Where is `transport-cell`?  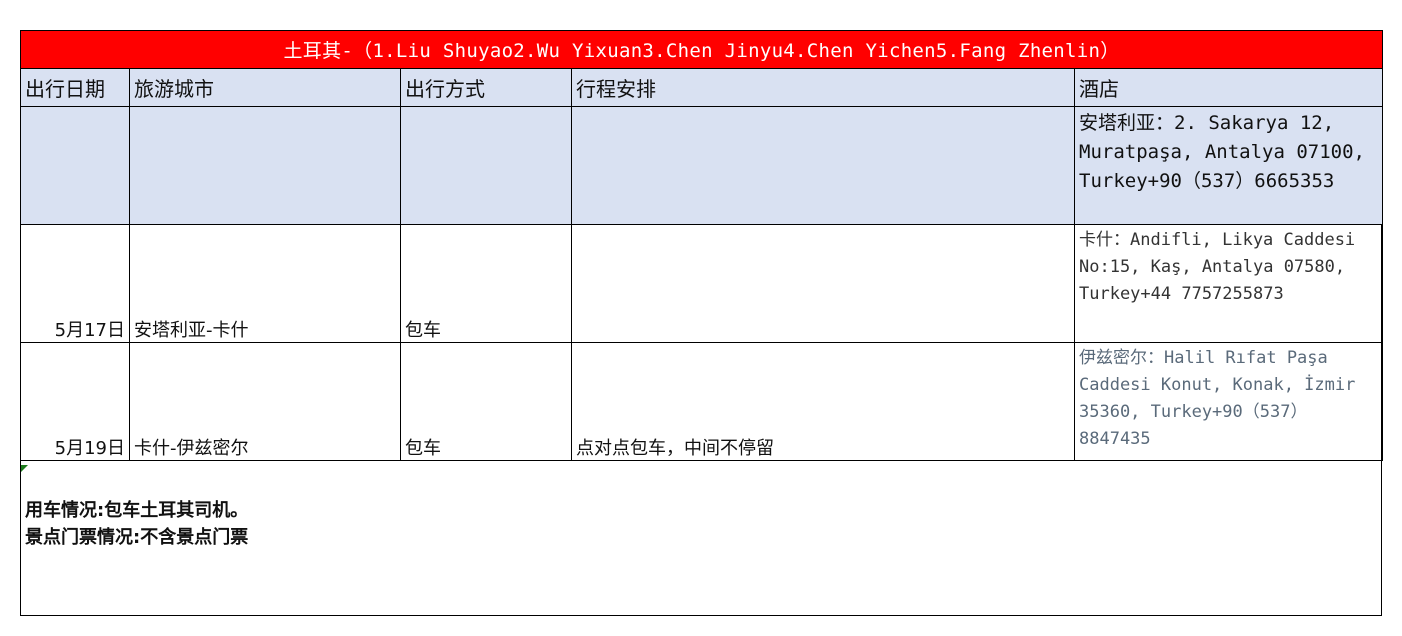
transport-cell is located at coordinates (486, 165).